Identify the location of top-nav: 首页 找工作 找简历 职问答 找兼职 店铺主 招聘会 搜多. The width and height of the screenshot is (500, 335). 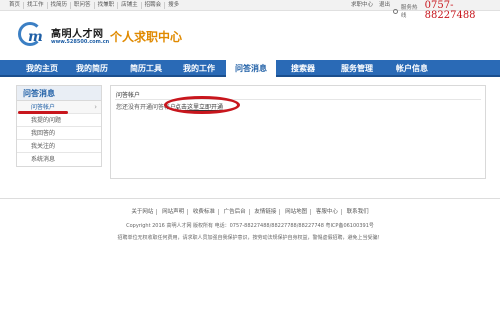
(94, 5).